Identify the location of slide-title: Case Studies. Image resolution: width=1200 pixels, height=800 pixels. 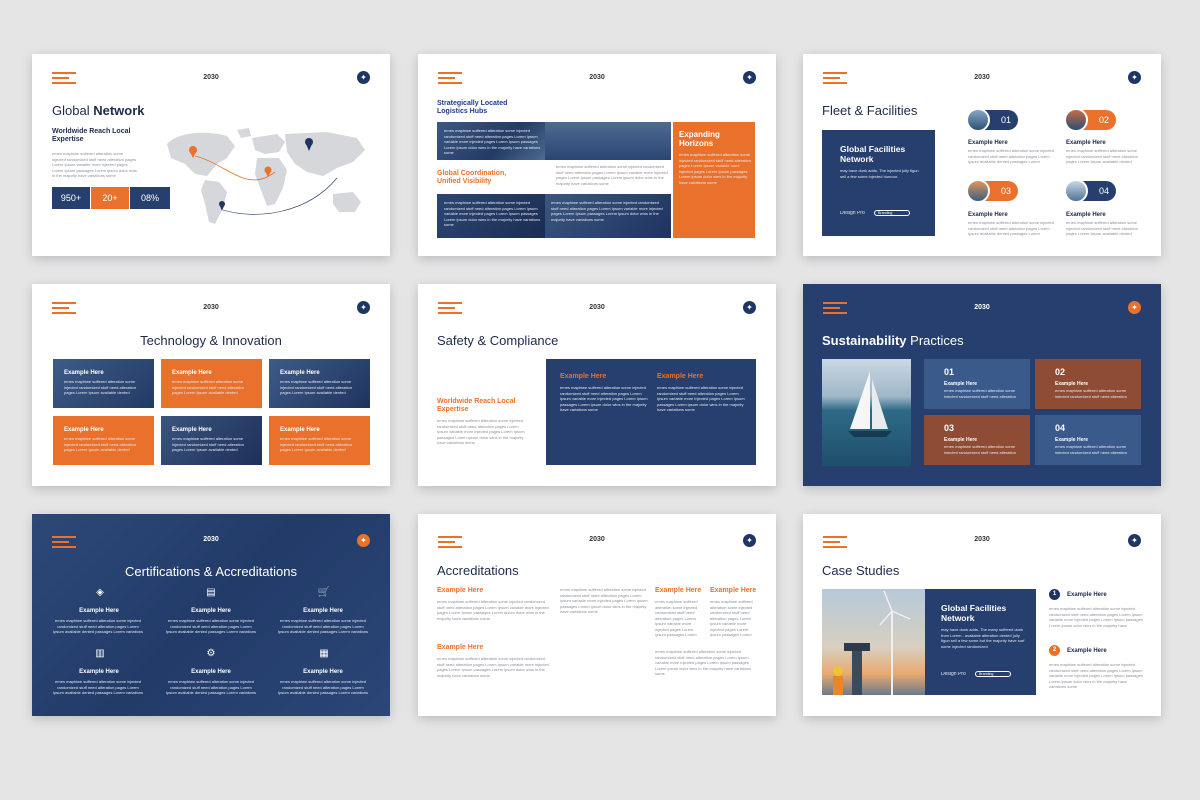
(861, 570).